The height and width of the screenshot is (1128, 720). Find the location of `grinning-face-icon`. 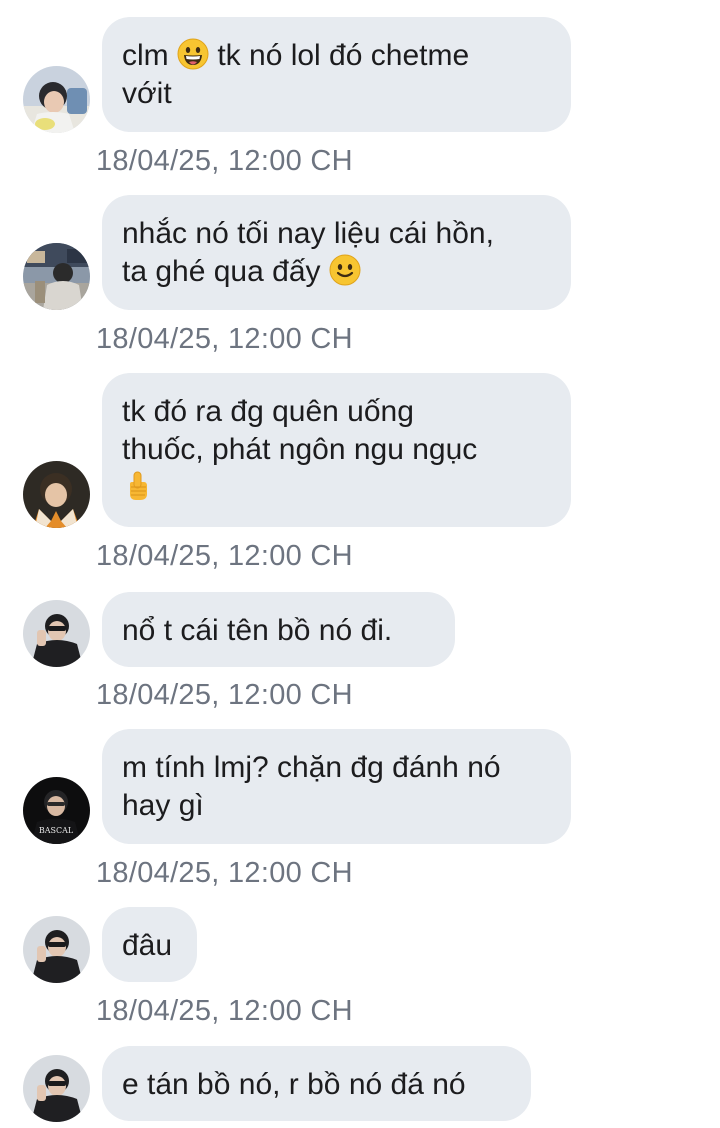

grinning-face-icon is located at coordinates (193, 54).